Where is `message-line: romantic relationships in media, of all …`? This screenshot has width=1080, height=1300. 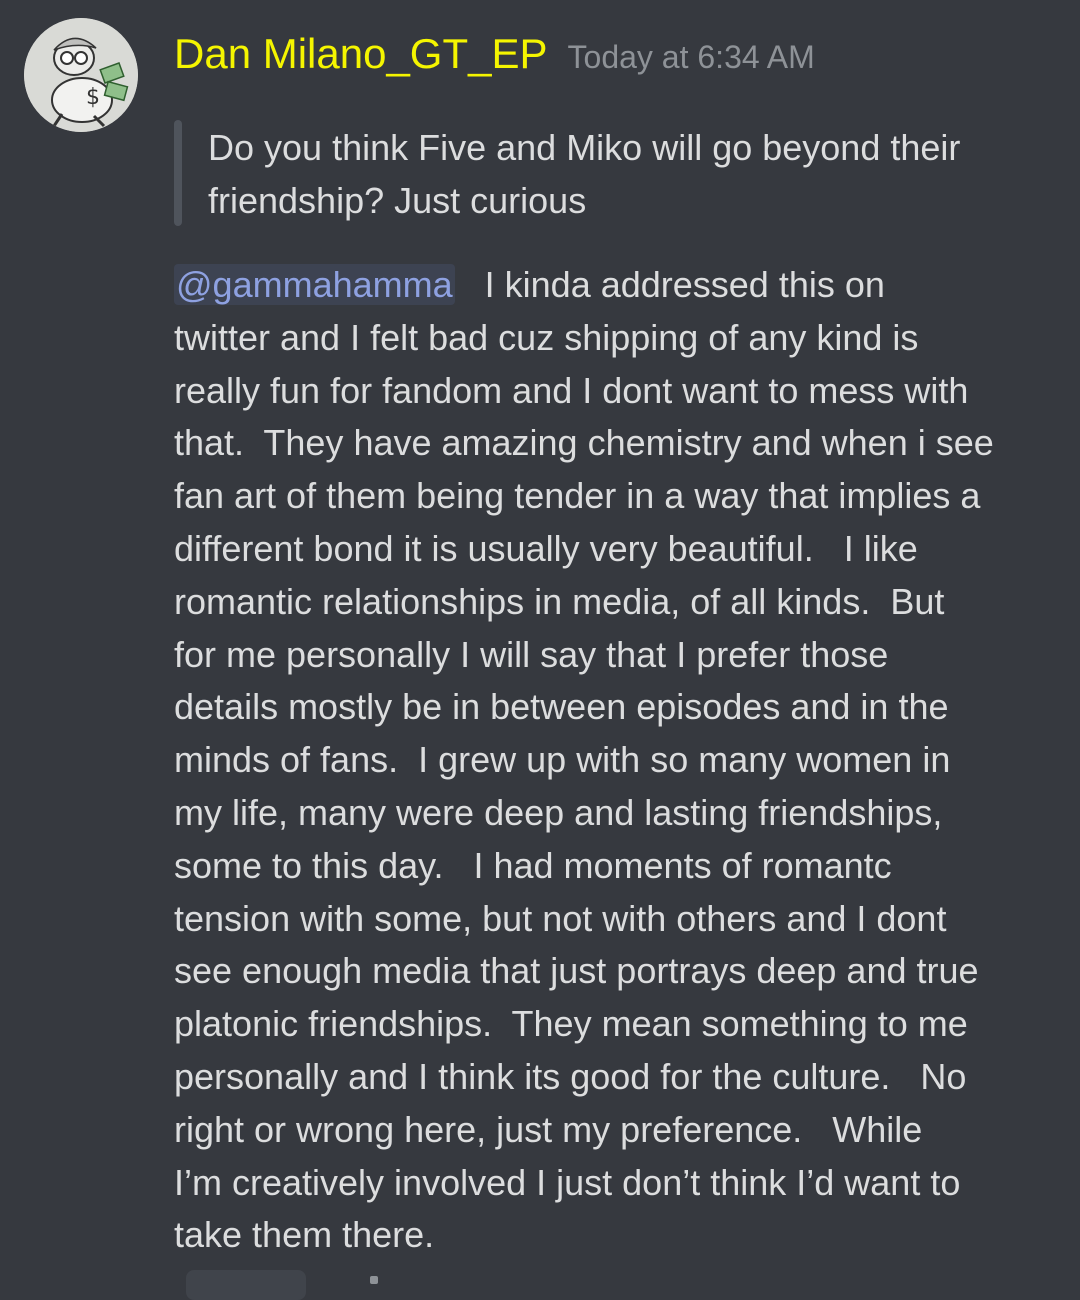
message-line: romantic relationships in media, of all … is located at coordinates (559, 601).